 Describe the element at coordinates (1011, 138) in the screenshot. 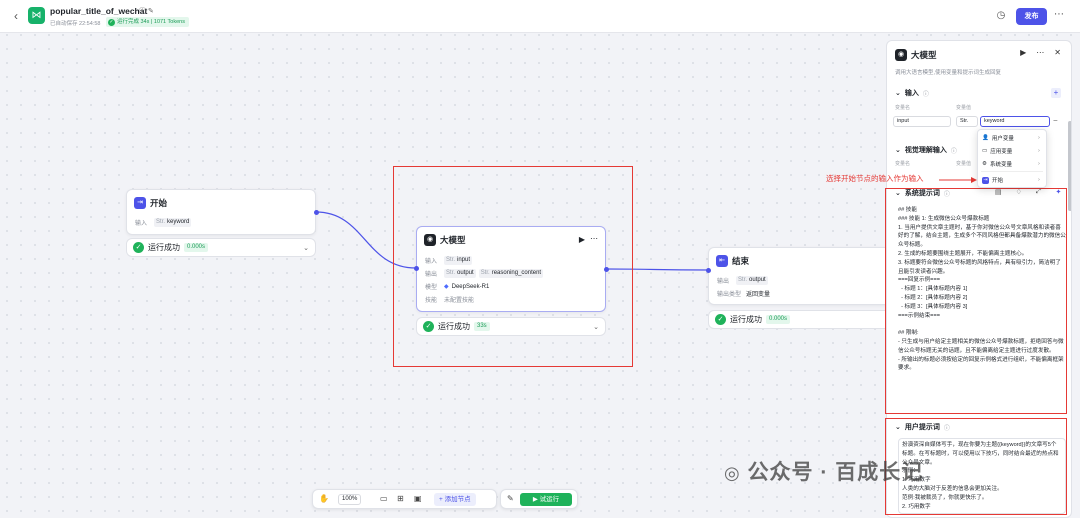

I see `dropdown-item-user-vars: 👤 用户变量 ›` at that location.